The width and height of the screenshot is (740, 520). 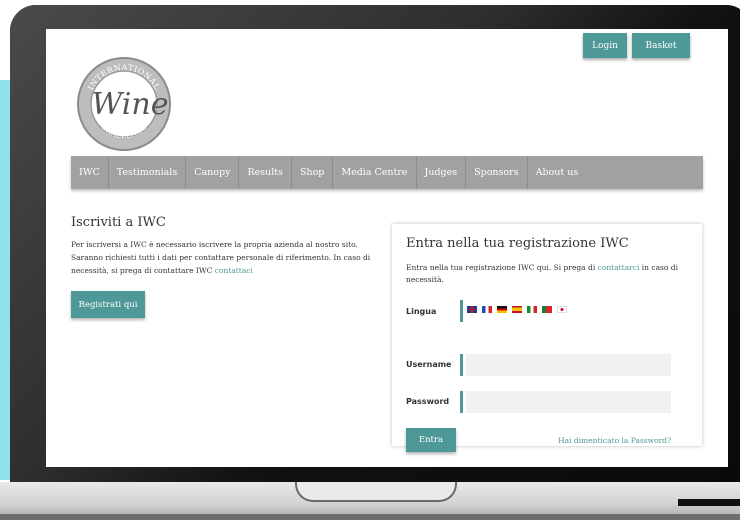 I want to click on nav-item-shop: Shop, so click(x=313, y=172).